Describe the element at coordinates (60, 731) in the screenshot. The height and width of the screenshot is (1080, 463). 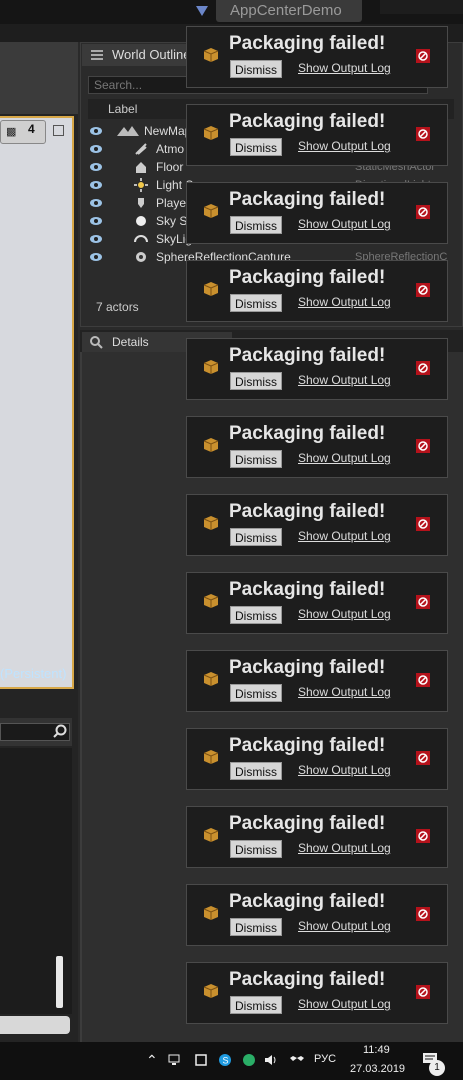
I see `search-icon` at that location.